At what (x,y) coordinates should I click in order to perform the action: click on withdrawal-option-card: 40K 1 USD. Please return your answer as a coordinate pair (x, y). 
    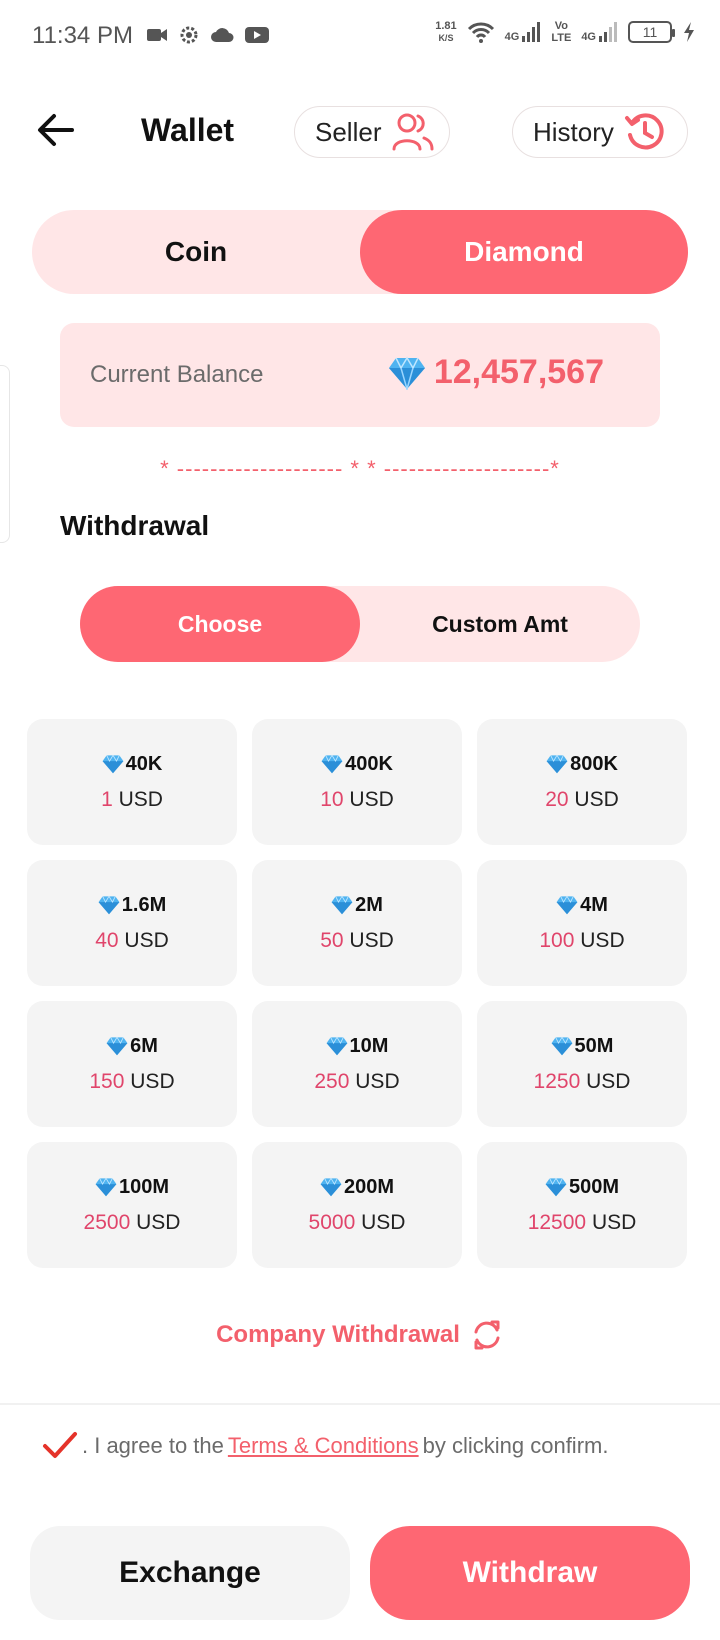
    Looking at the image, I should click on (132, 782).